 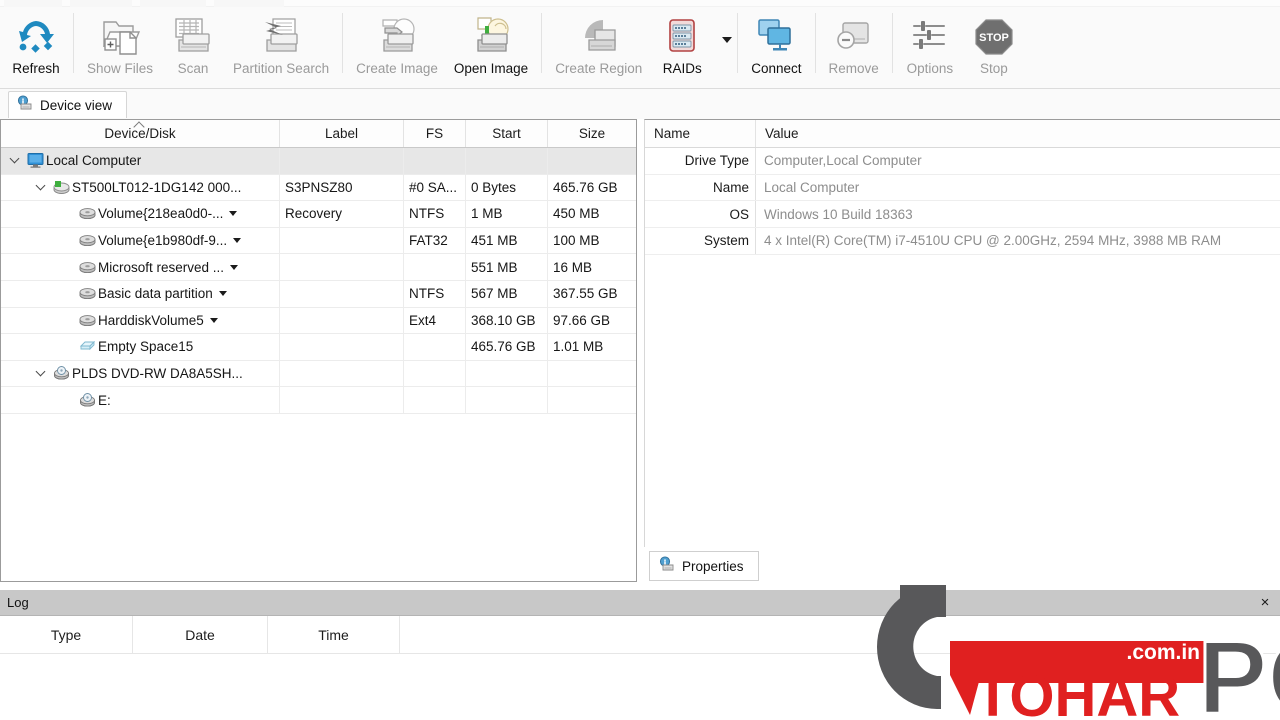 I want to click on properties-row: OS Windows 10 Build 18363, so click(x=962, y=215).